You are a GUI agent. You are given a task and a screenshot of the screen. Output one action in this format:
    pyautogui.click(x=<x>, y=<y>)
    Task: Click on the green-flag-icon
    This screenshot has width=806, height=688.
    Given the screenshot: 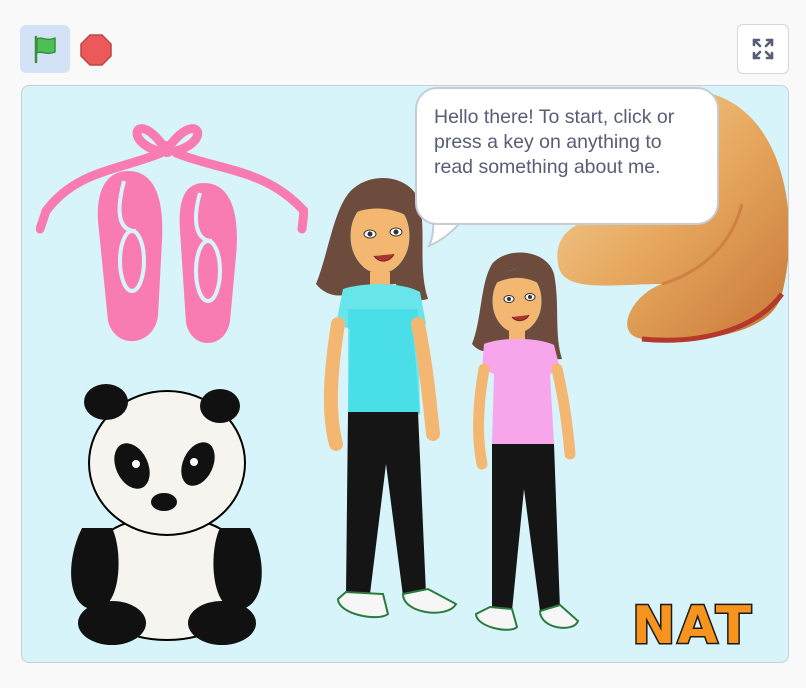 What is the action you would take?
    pyautogui.click(x=45, y=49)
    